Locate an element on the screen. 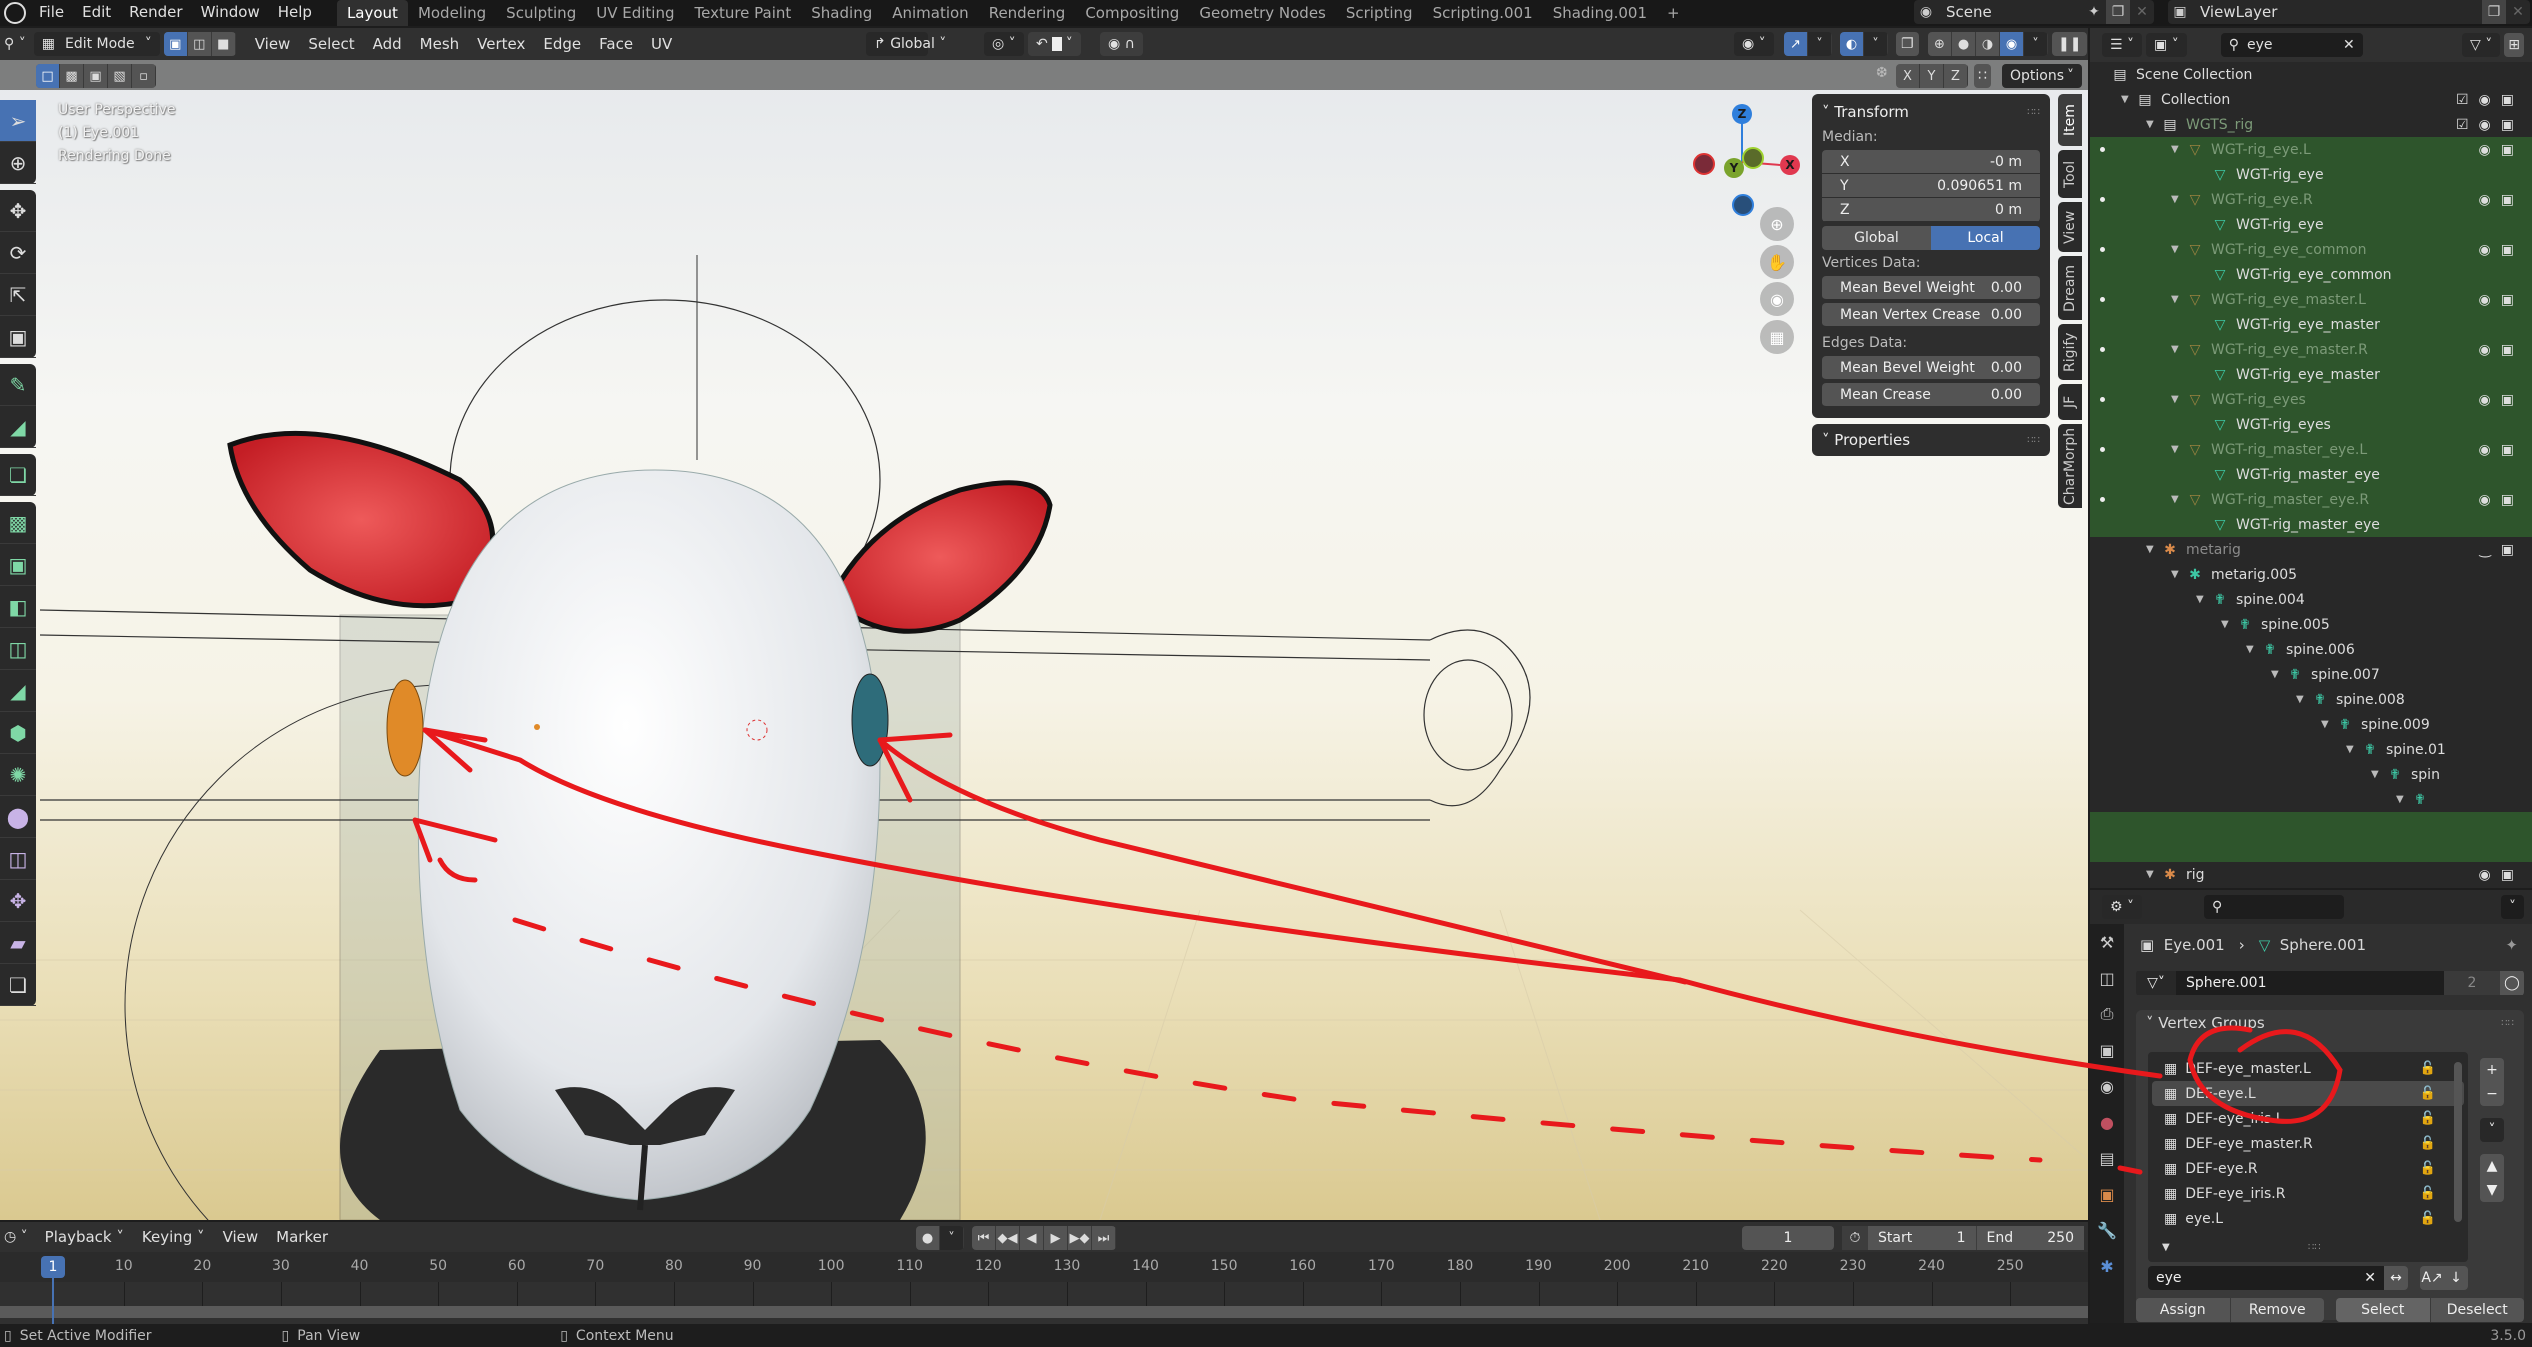 Image resolution: width=2532 pixels, height=1347 pixels. outliner-row: ▽ WGT-rig_eyes is located at coordinates (2311, 424).